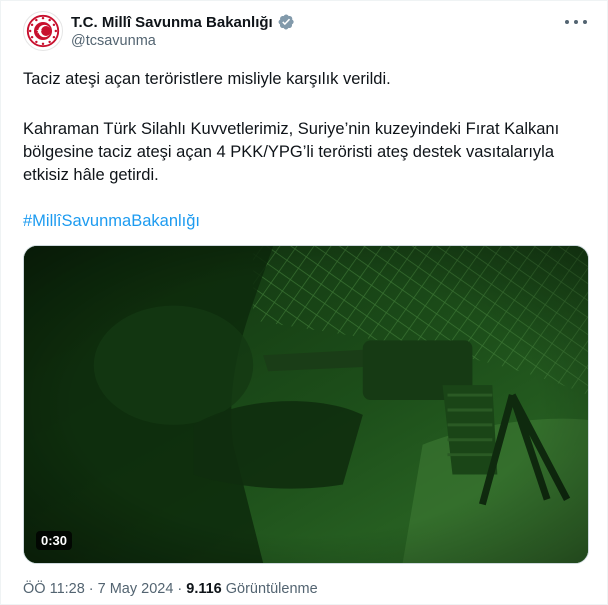  I want to click on author-display-name: T.C. Millî Savunma Bakanlığı, so click(172, 22).